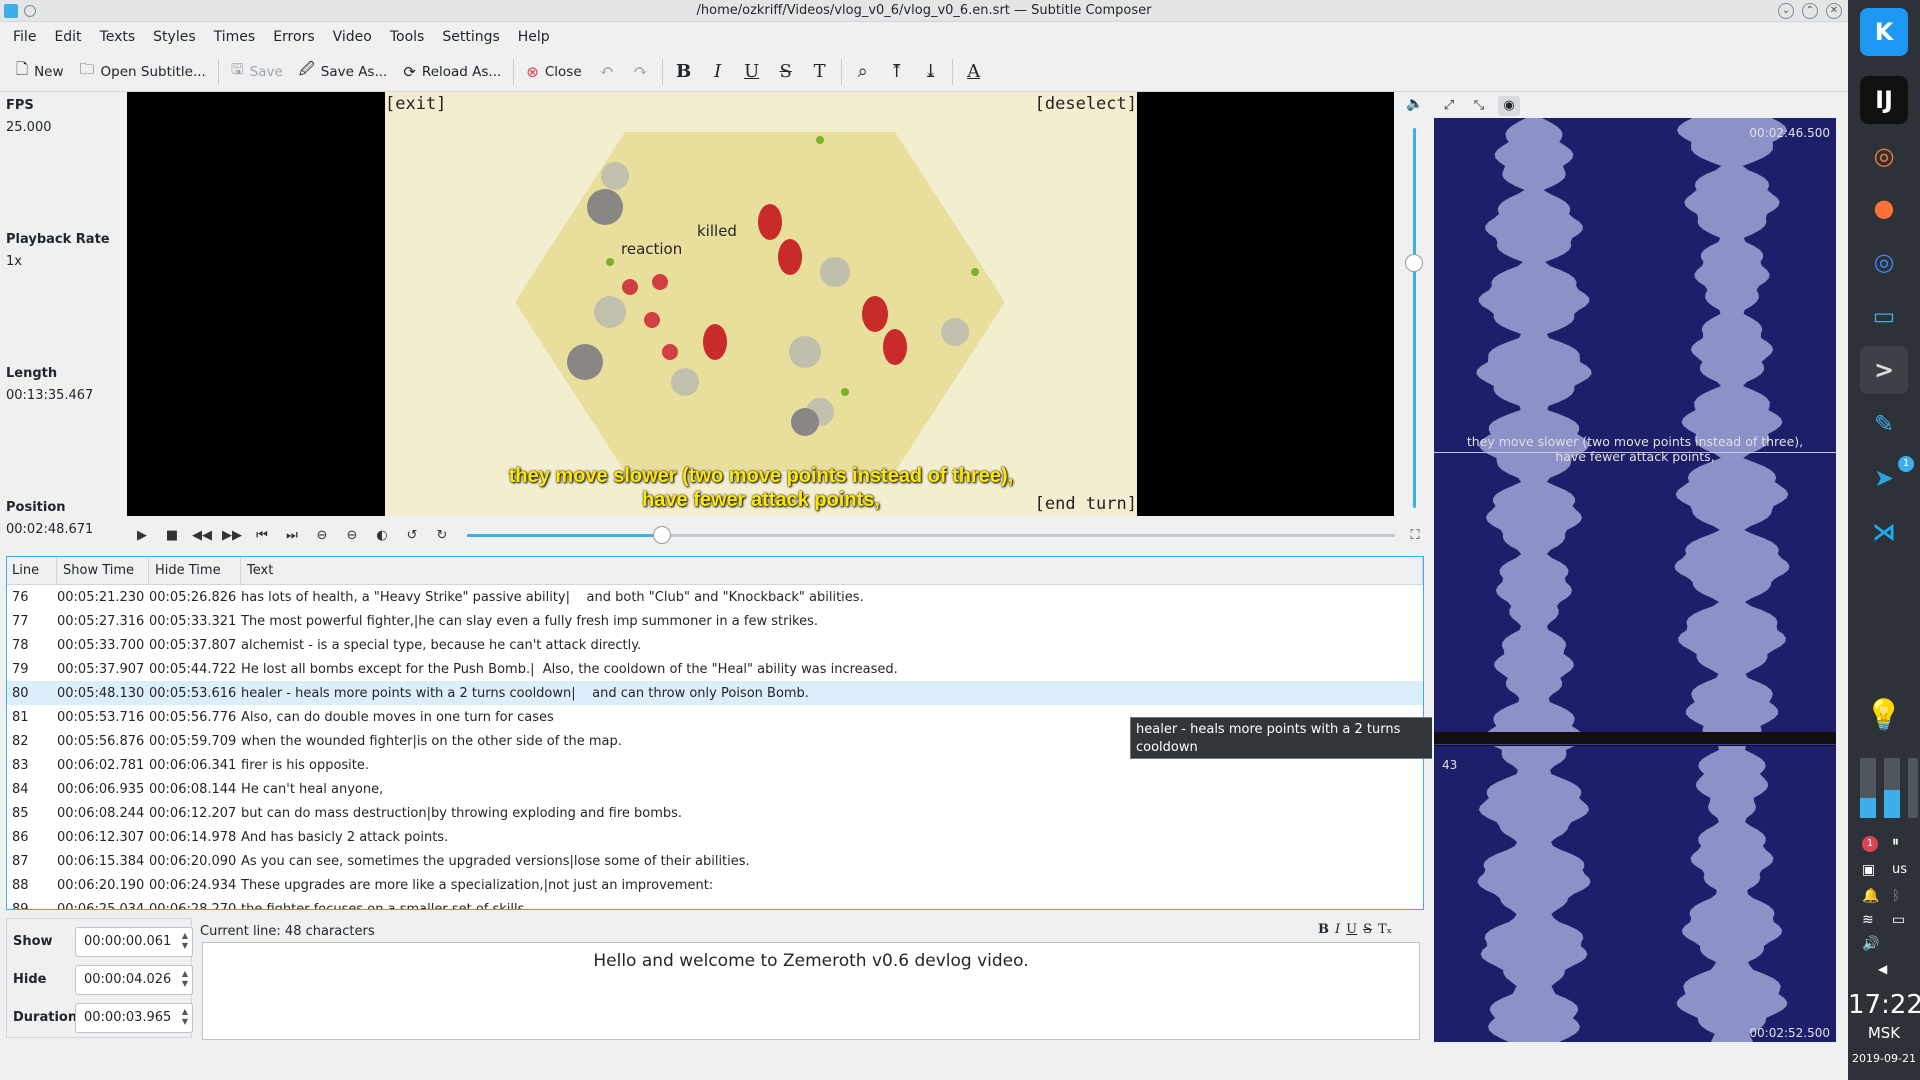 This screenshot has width=1920, height=1080. Describe the element at coordinates (1479, 106) in the screenshot. I see `zoom-in-icon: ⤡` at that location.